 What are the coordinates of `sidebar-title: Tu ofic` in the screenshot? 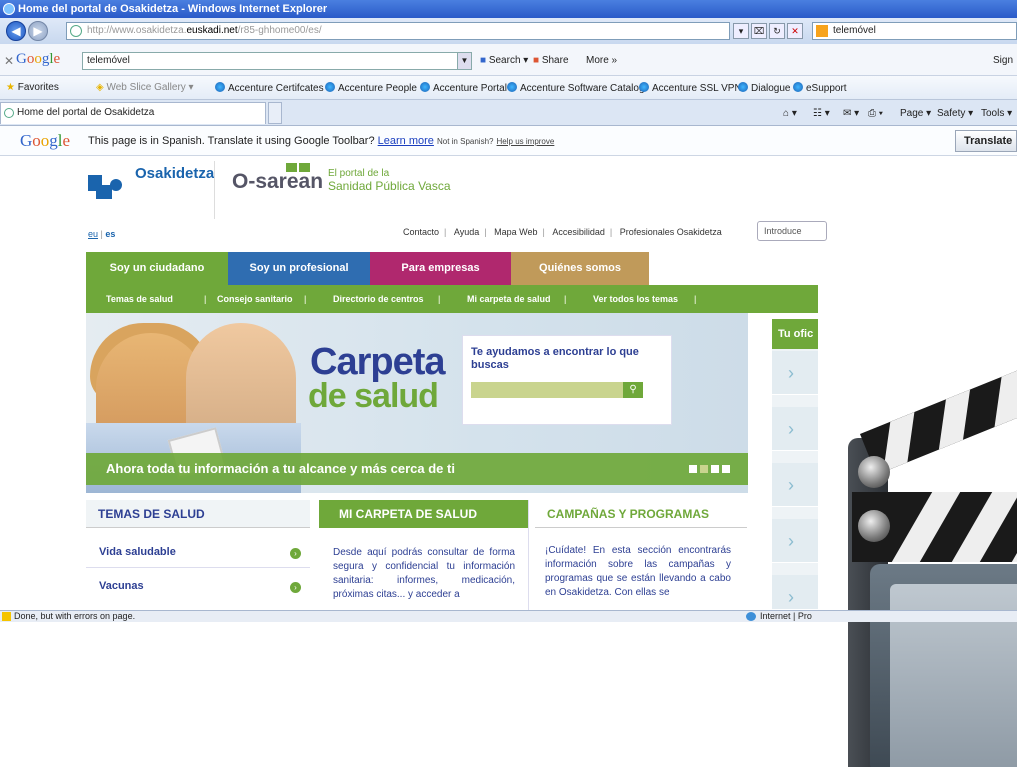 It's located at (795, 334).